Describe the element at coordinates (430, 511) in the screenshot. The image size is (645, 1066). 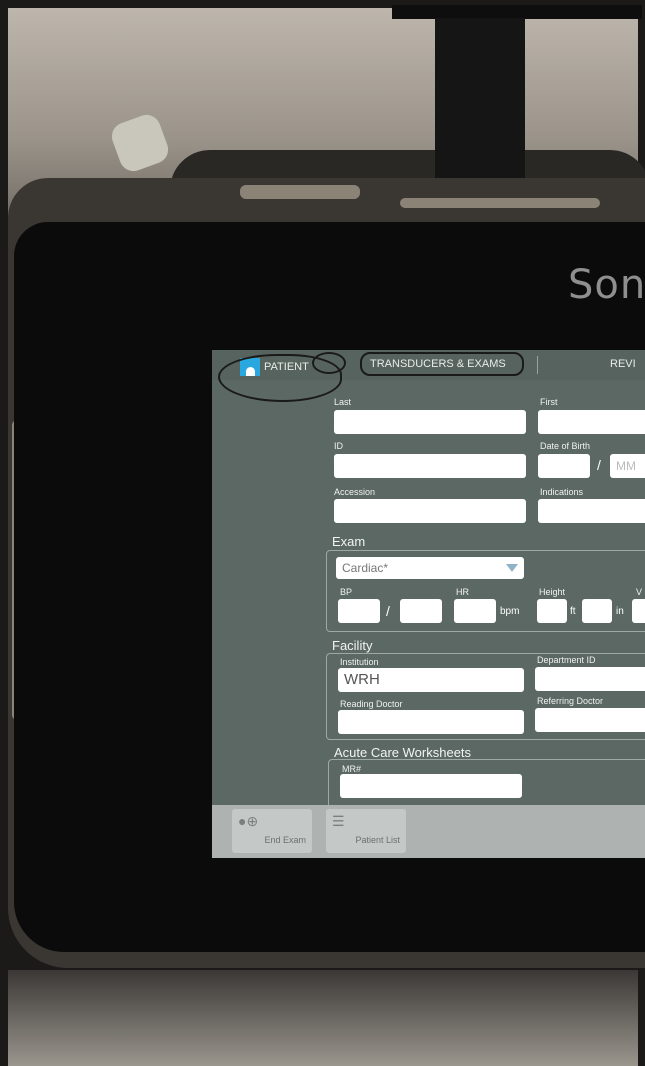
I see `accession-input` at that location.